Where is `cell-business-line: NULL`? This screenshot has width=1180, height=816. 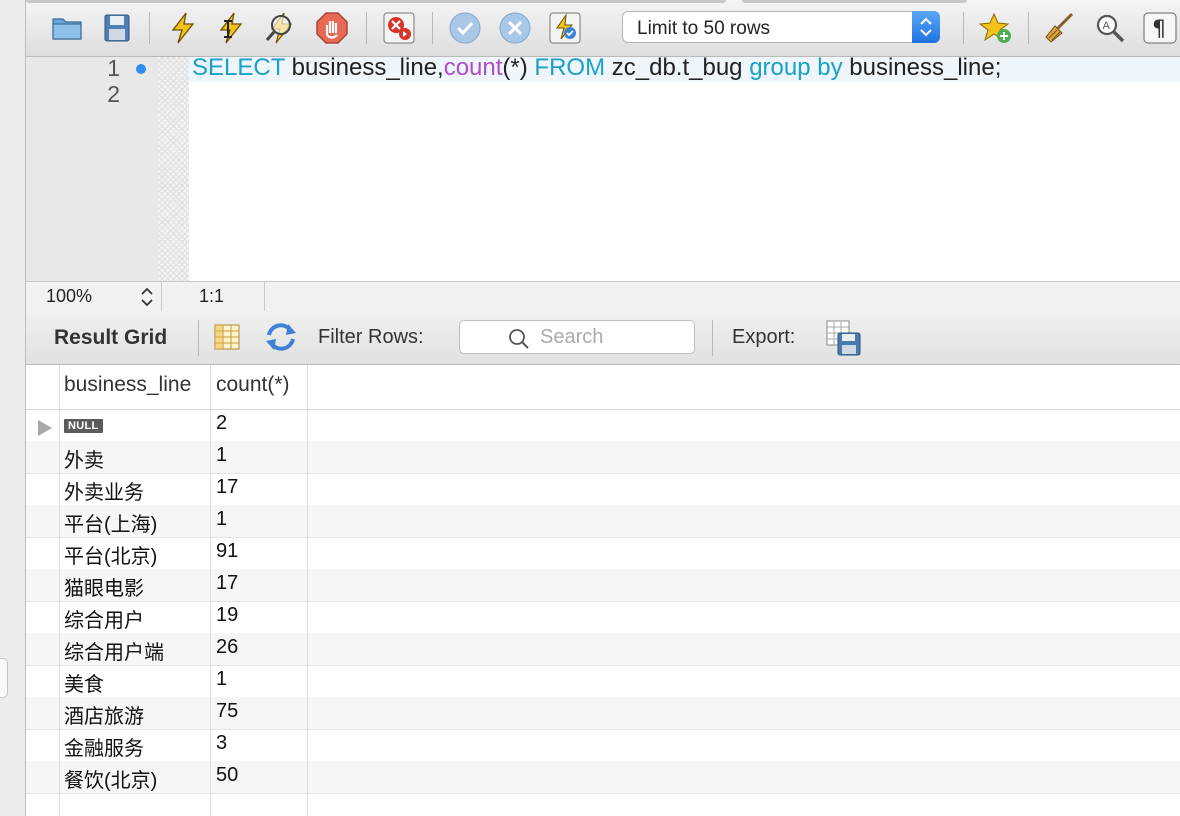
cell-business-line: NULL is located at coordinates (83, 423).